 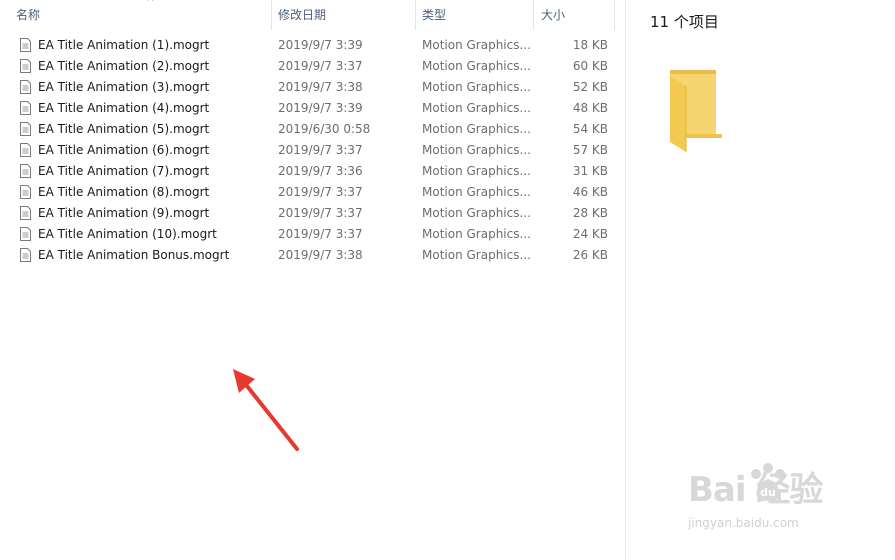 What do you see at coordinates (124, 213) in the screenshot?
I see `file-name: EA Title Animation (9).mogrt` at bounding box center [124, 213].